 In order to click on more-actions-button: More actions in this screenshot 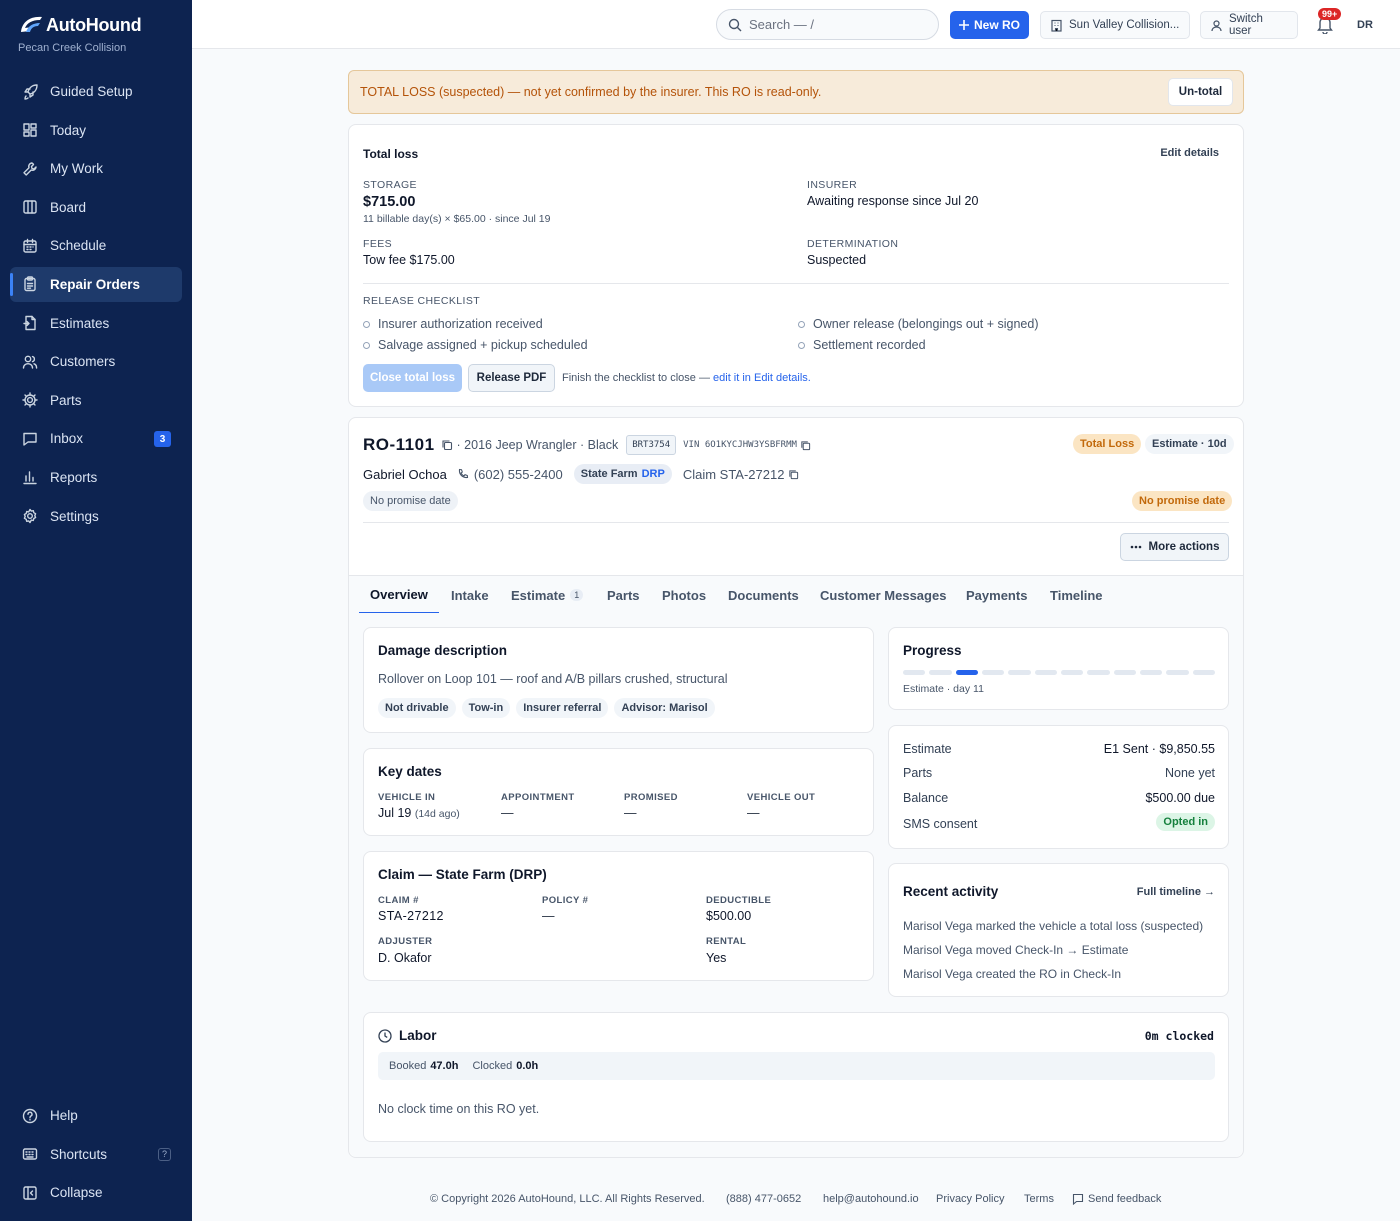, I will do `click(1174, 547)`.